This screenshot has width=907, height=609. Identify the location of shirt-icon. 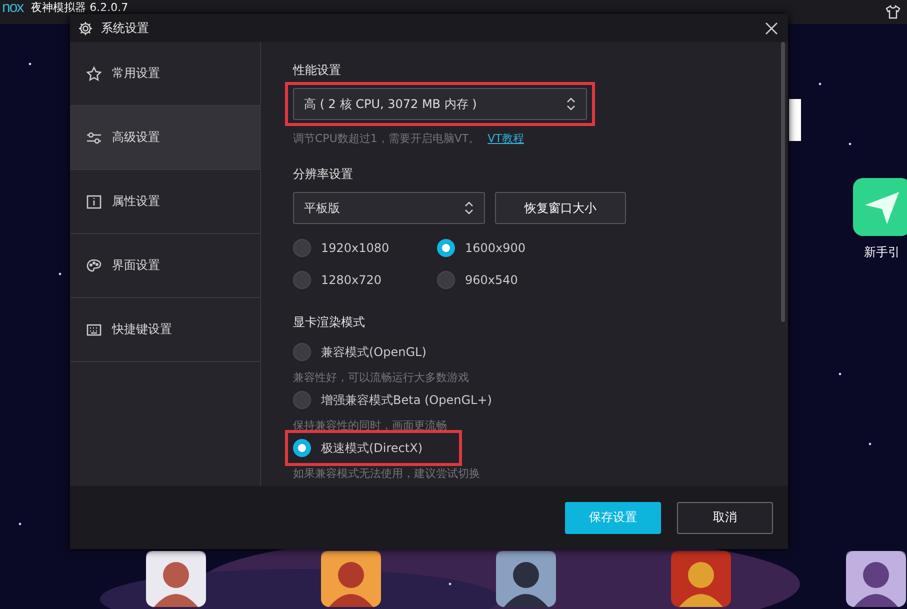
(893, 12).